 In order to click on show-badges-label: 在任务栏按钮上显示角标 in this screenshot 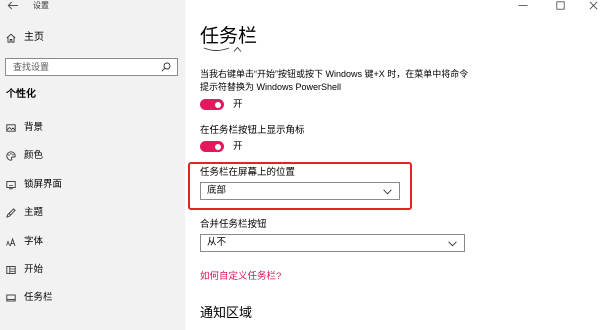, I will do `click(252, 130)`.